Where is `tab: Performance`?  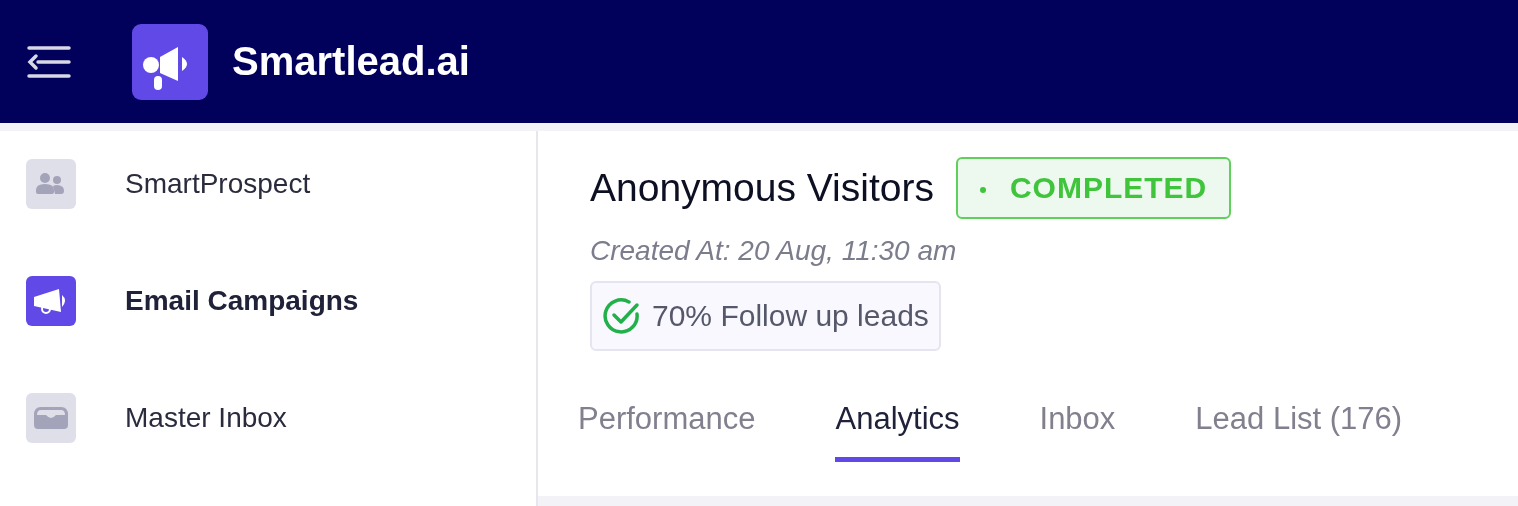 tab: Performance is located at coordinates (667, 426).